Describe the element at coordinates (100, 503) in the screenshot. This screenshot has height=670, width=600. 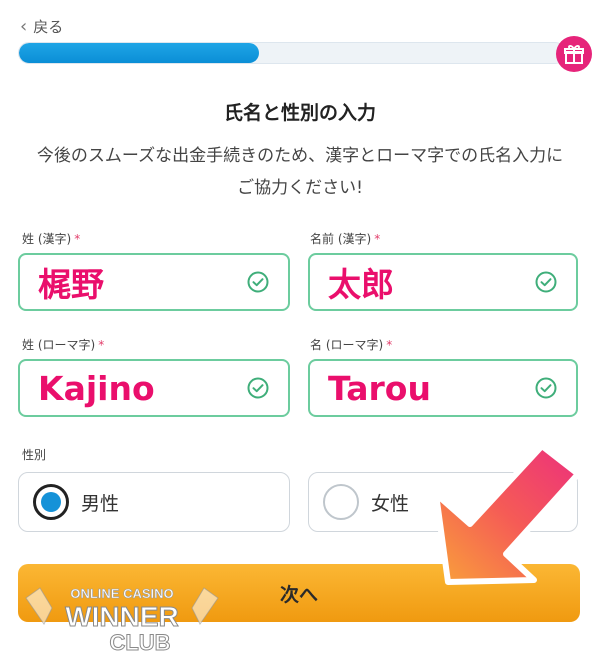
I see `gender-male-label: 男性` at that location.